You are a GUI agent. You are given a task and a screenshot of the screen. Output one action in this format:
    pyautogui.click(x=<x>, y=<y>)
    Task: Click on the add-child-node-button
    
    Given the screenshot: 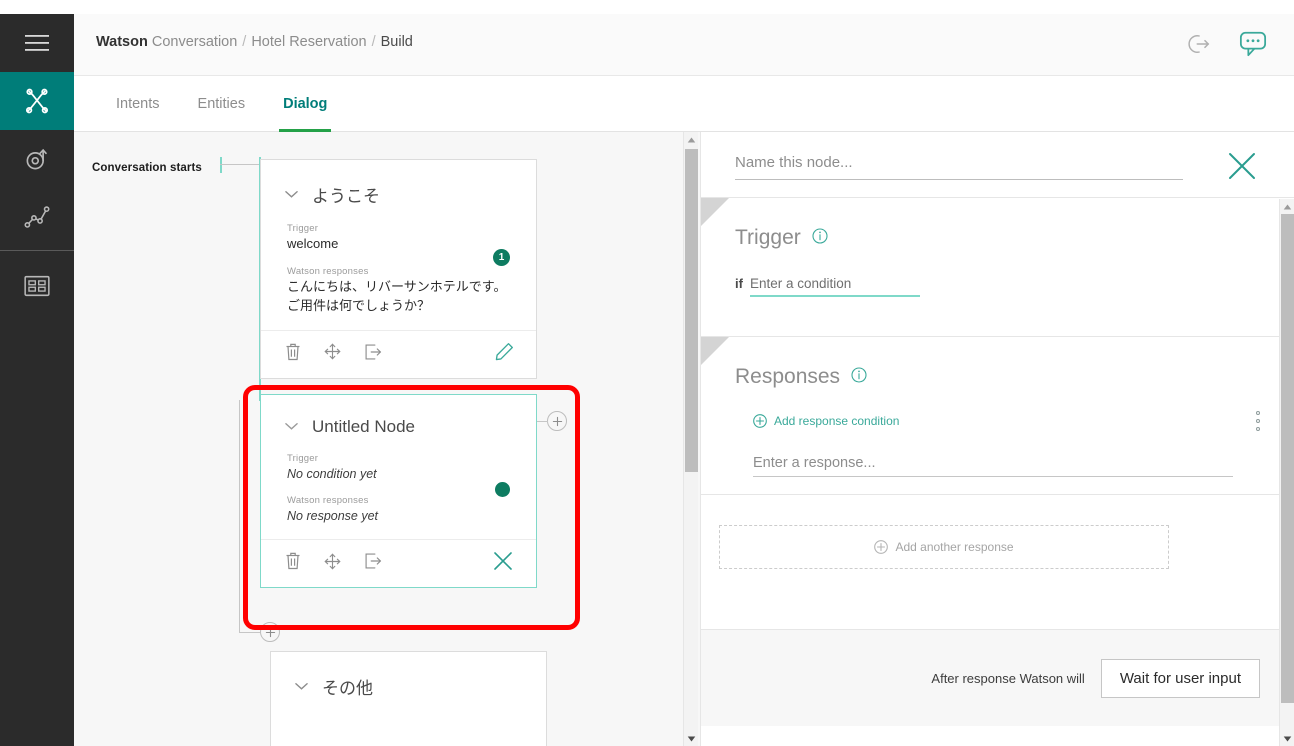 What is the action you would take?
    pyautogui.click(x=557, y=421)
    